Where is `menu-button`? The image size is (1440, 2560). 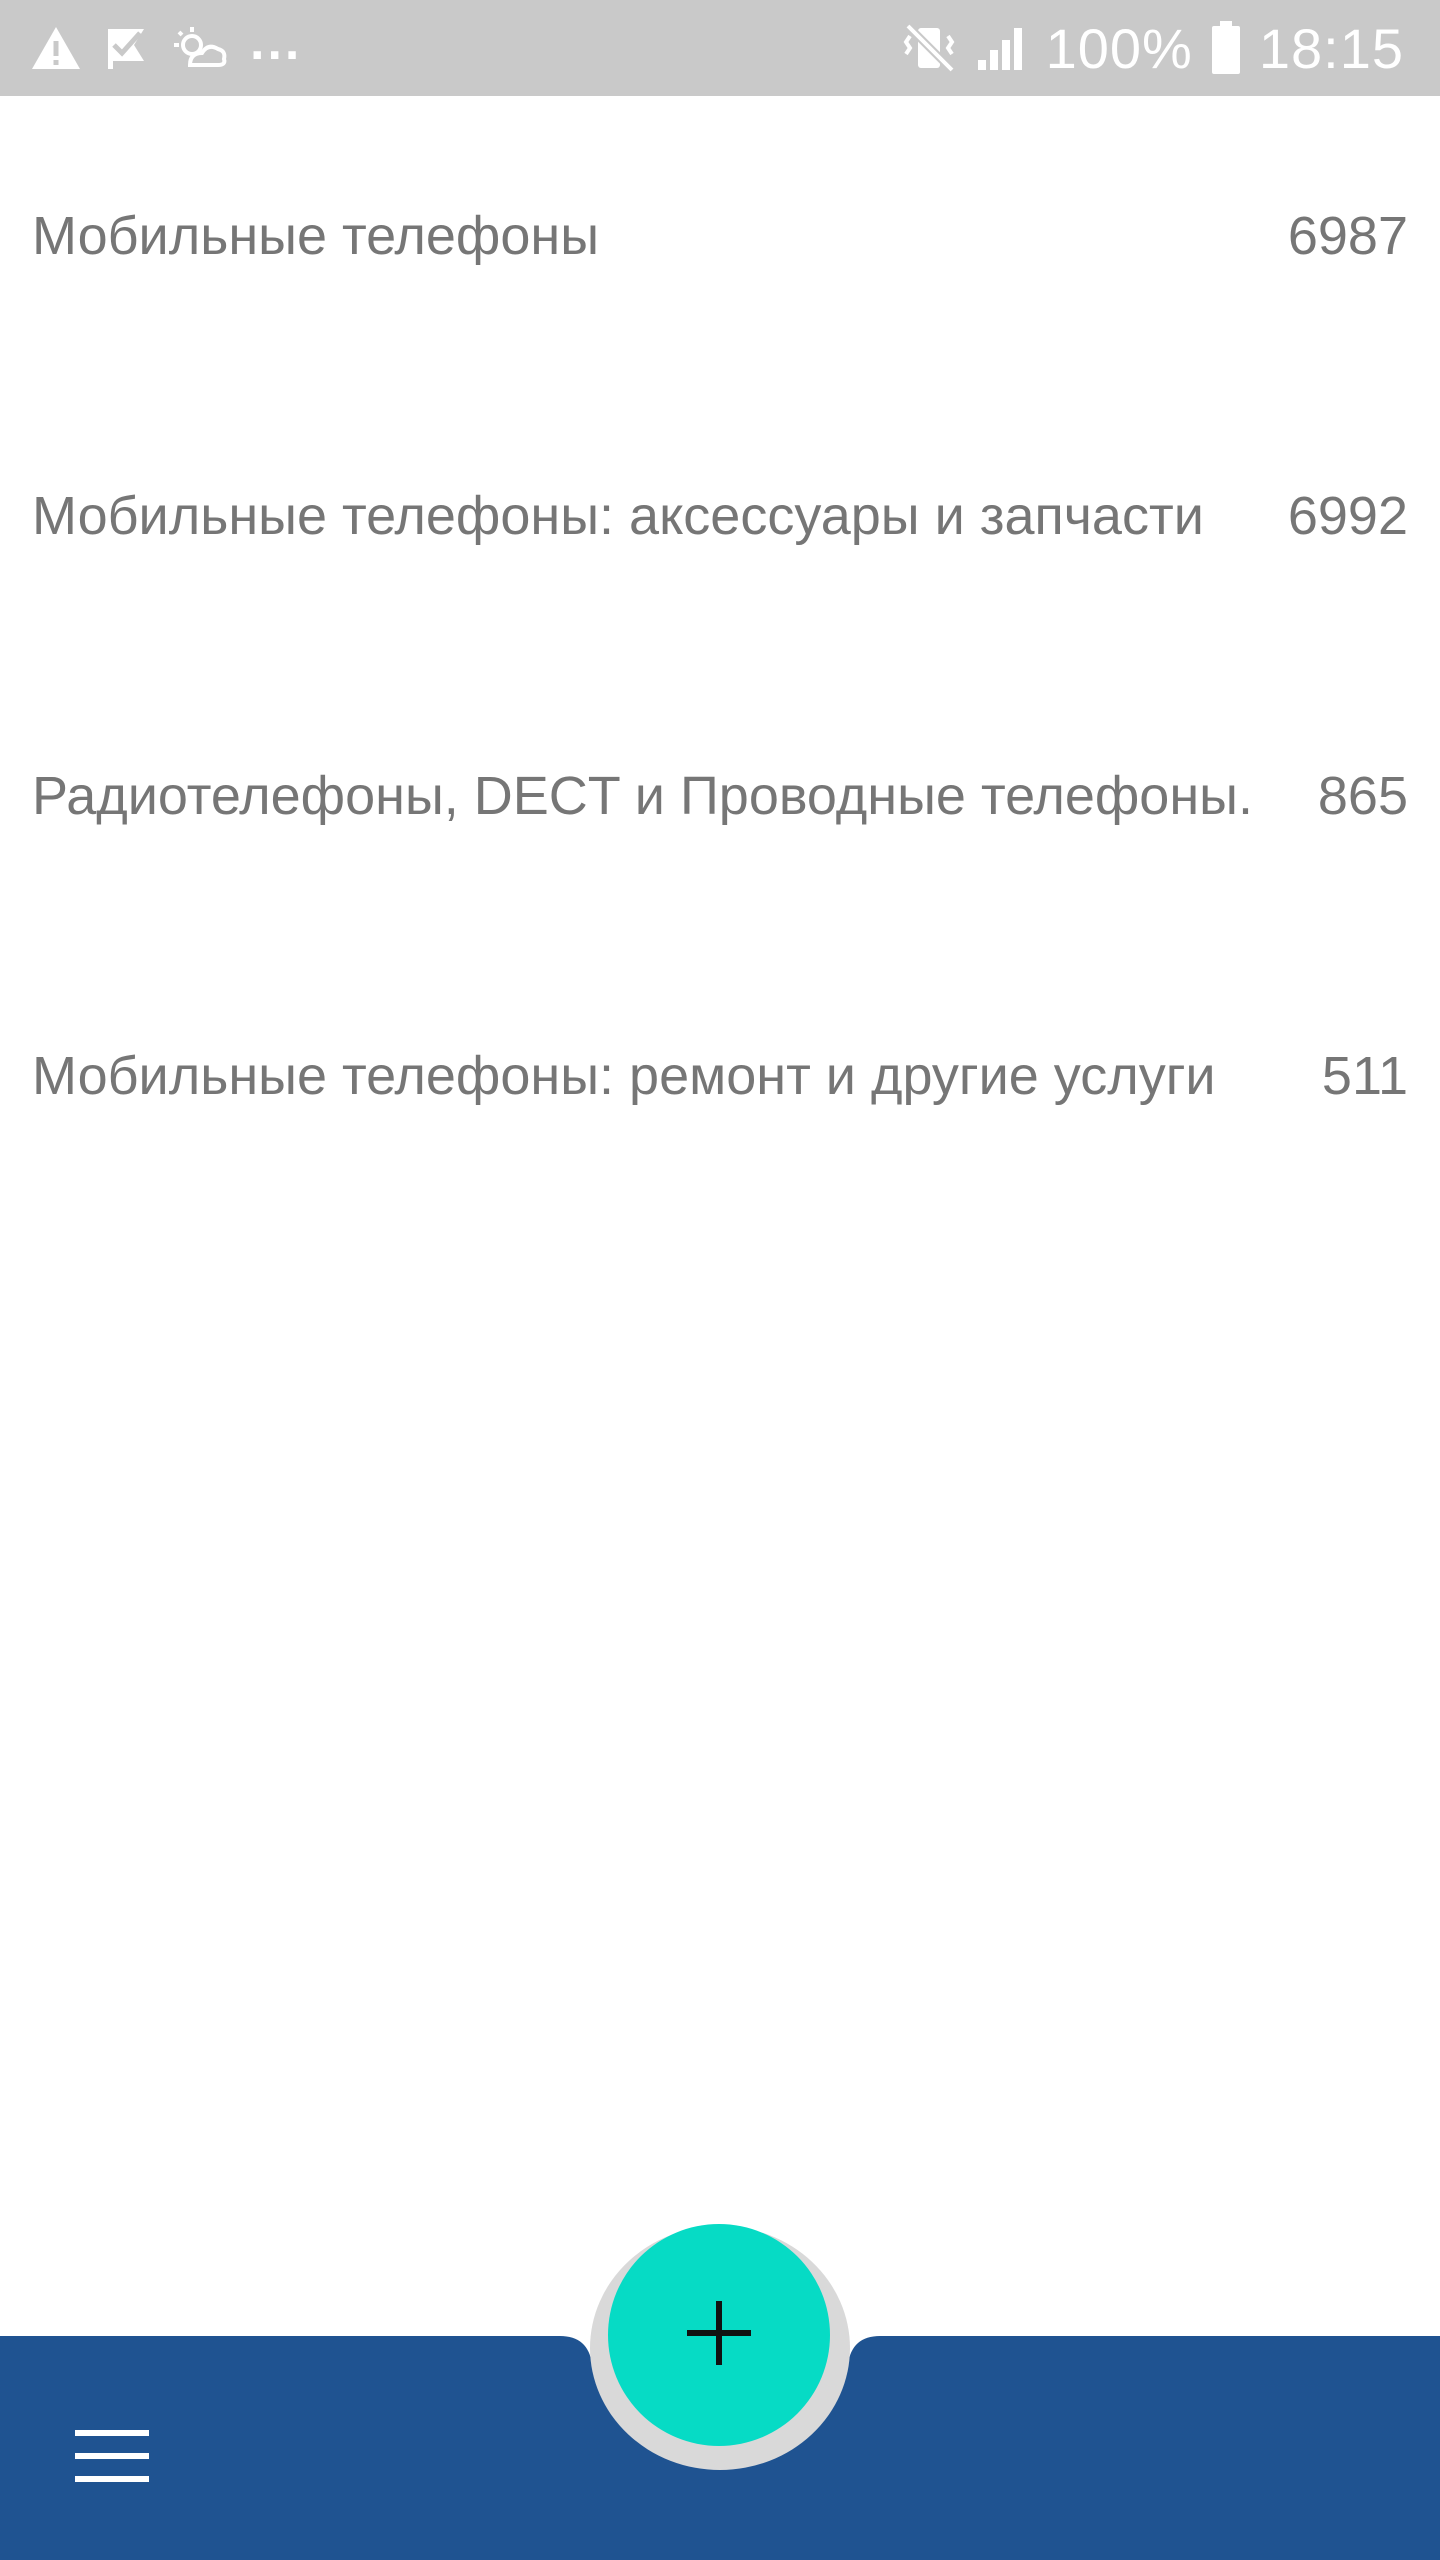 menu-button is located at coordinates (112, 2458).